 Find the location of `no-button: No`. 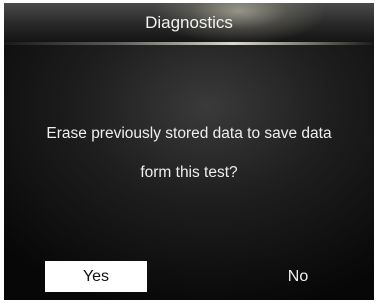

no-button: No is located at coordinates (298, 276).